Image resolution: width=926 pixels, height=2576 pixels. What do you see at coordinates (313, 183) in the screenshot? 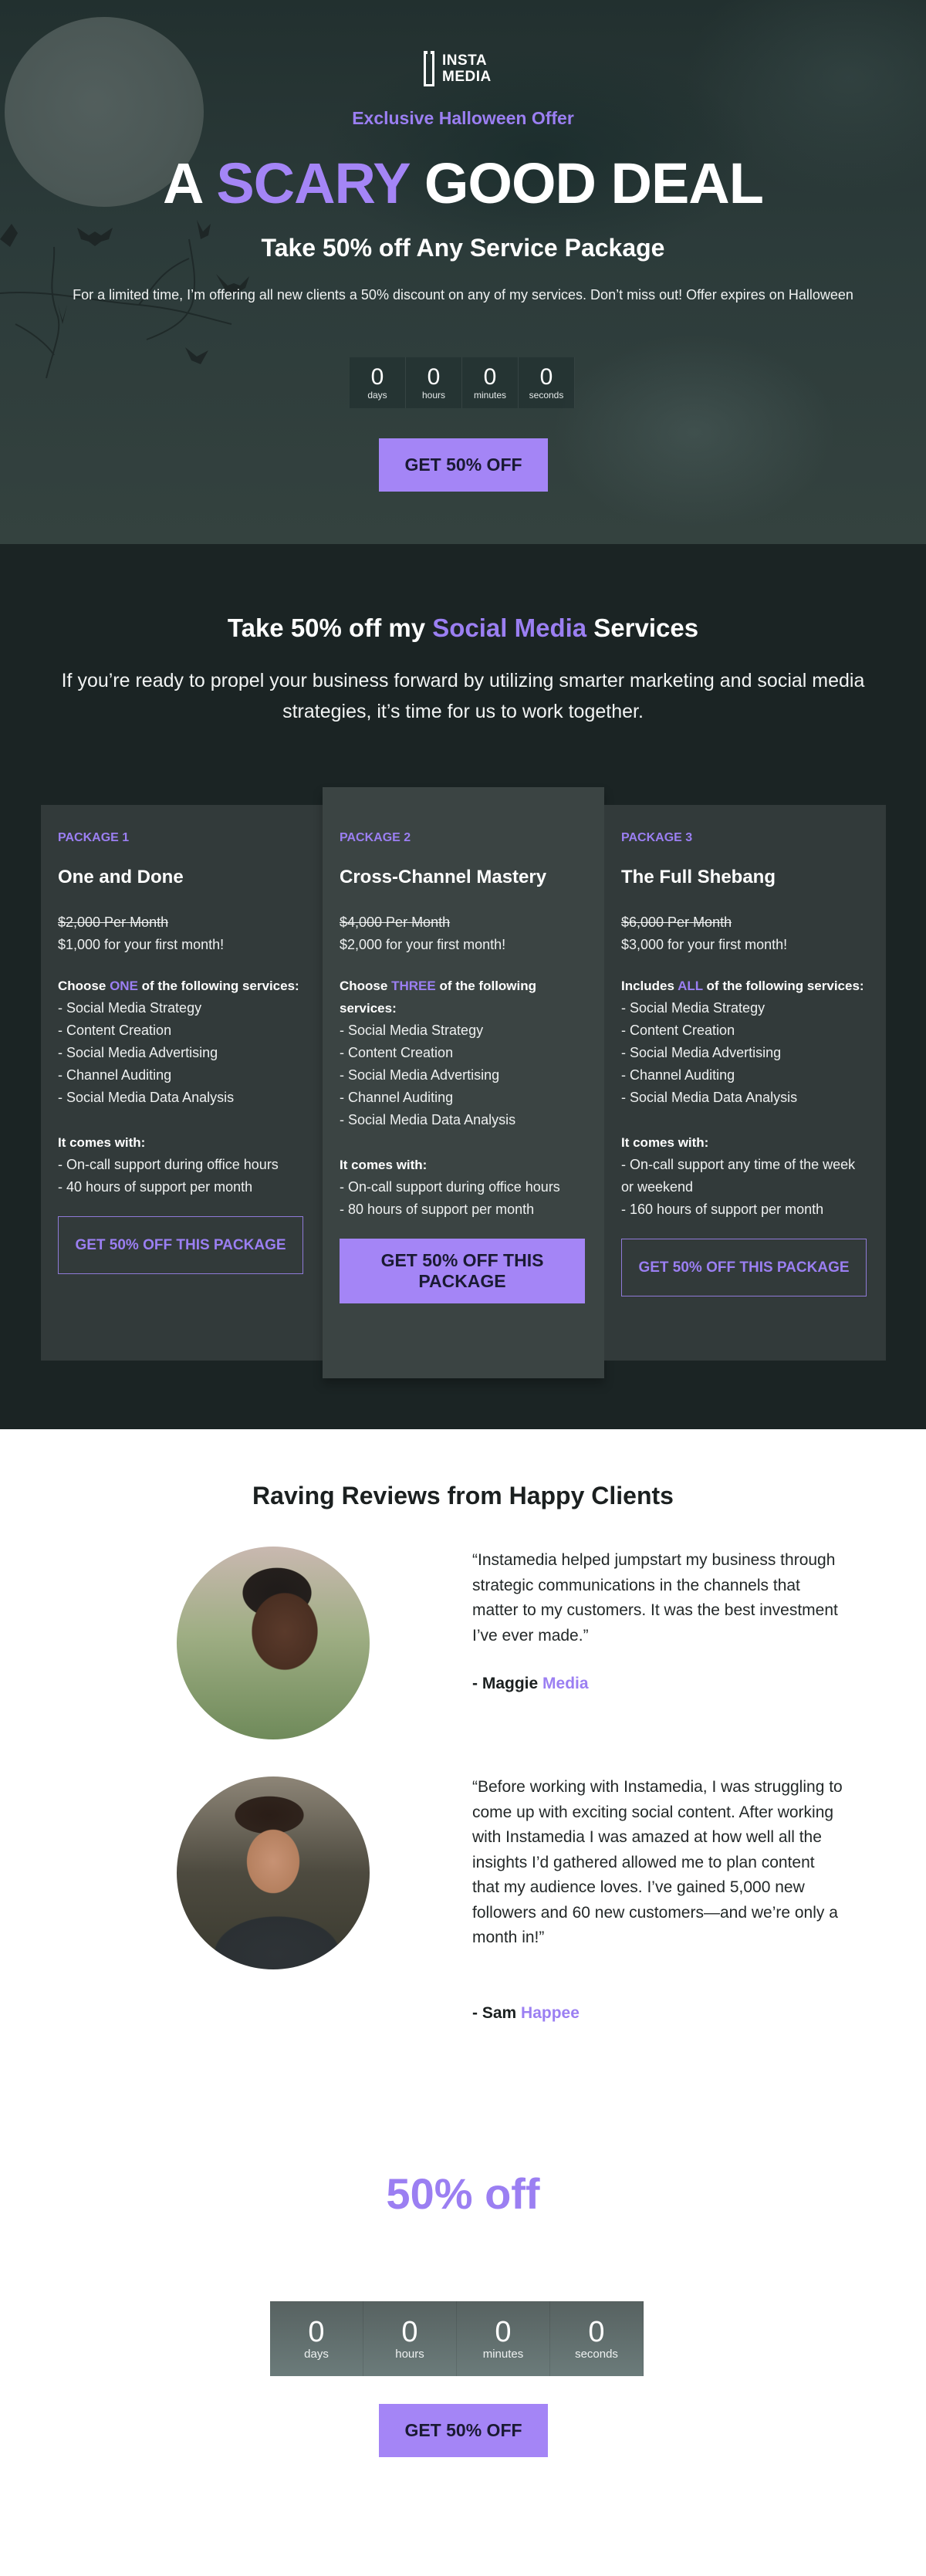
I see `headline-accent: SCARY` at bounding box center [313, 183].